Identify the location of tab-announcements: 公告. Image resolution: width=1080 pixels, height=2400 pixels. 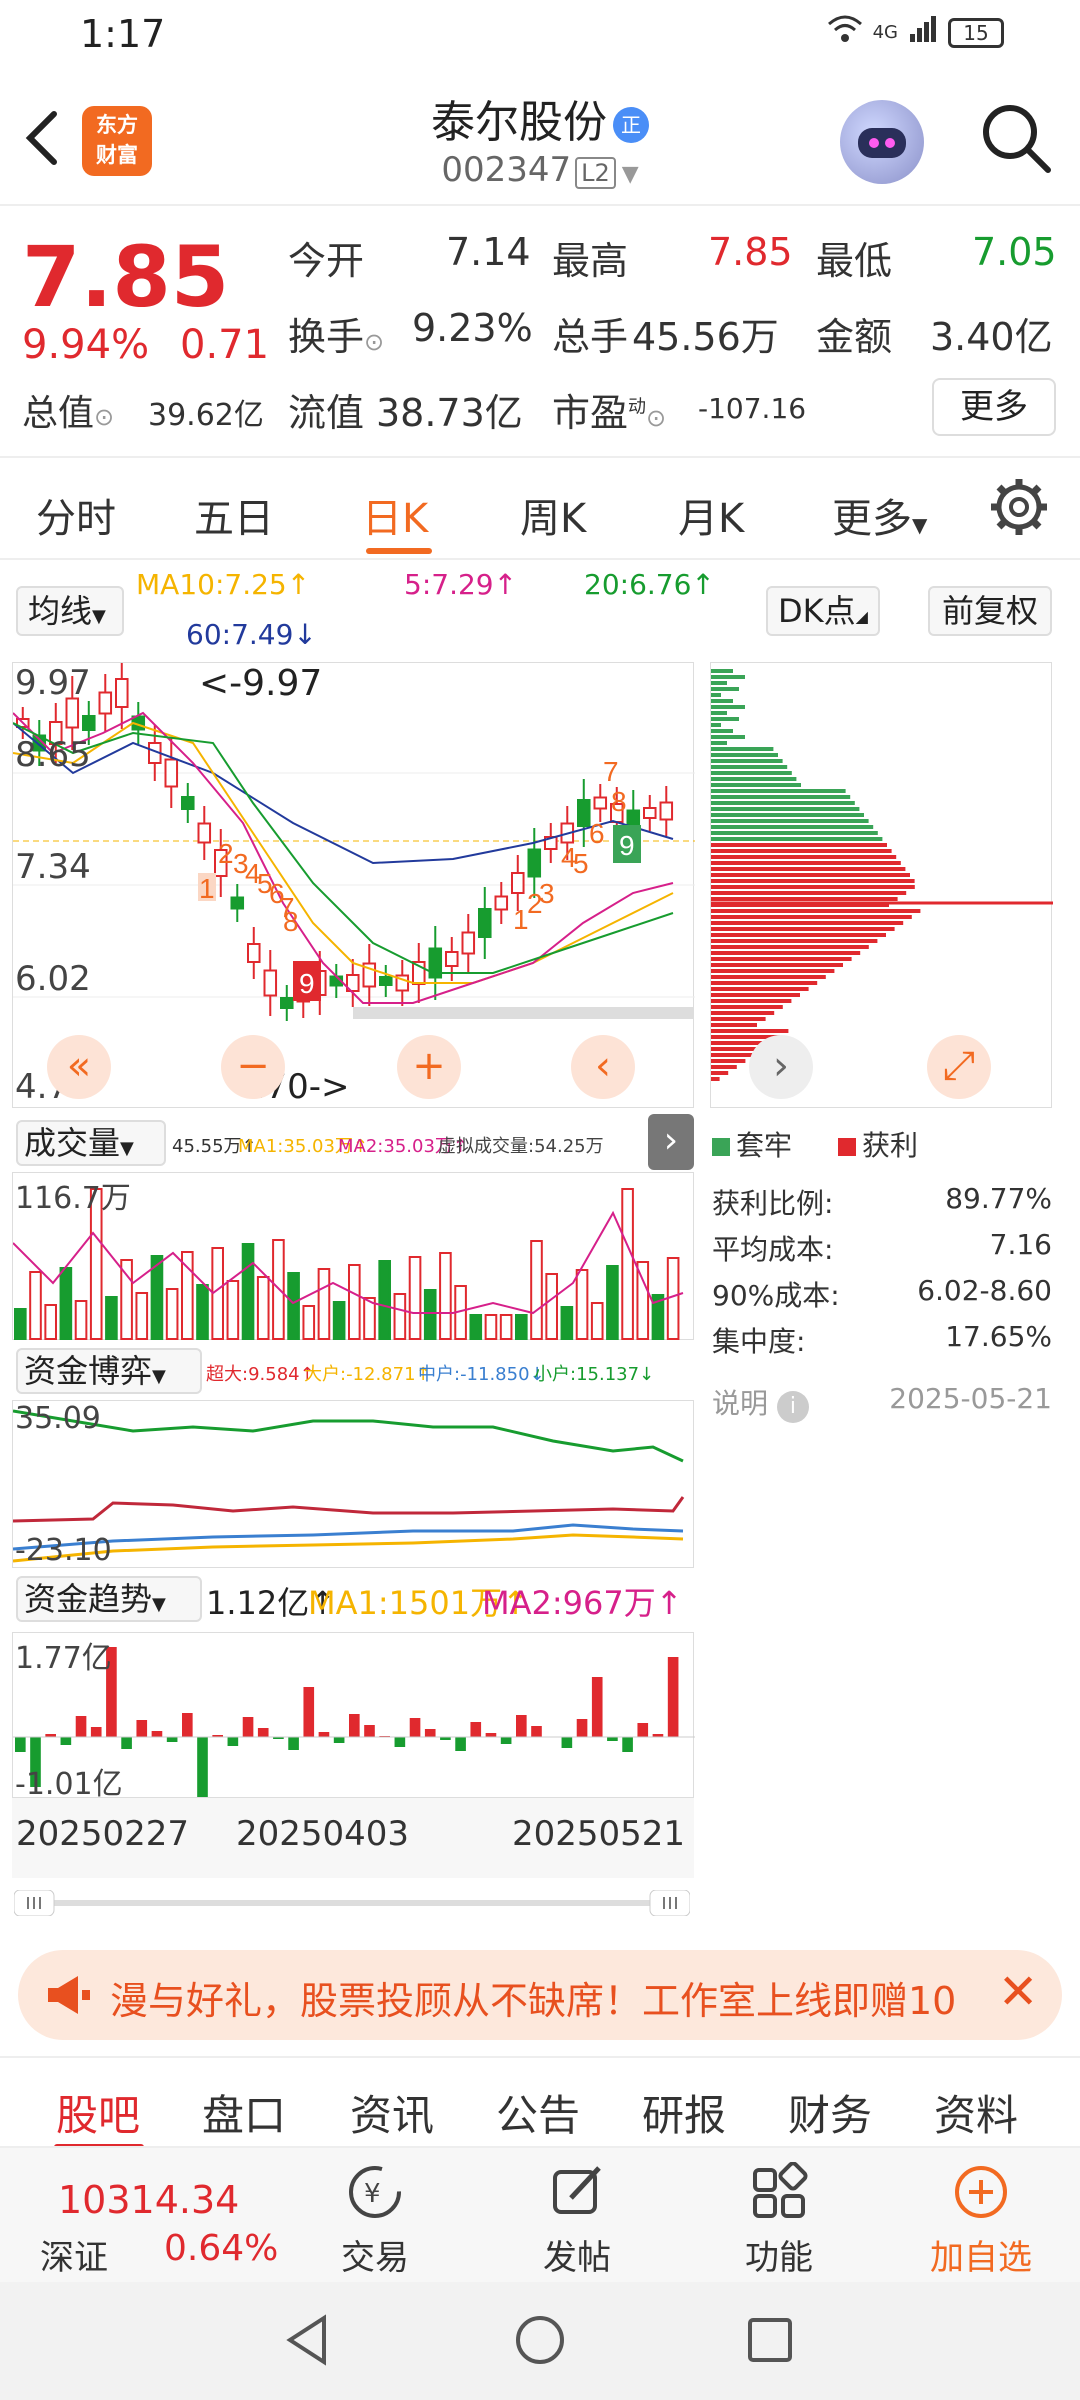
(538, 2112).